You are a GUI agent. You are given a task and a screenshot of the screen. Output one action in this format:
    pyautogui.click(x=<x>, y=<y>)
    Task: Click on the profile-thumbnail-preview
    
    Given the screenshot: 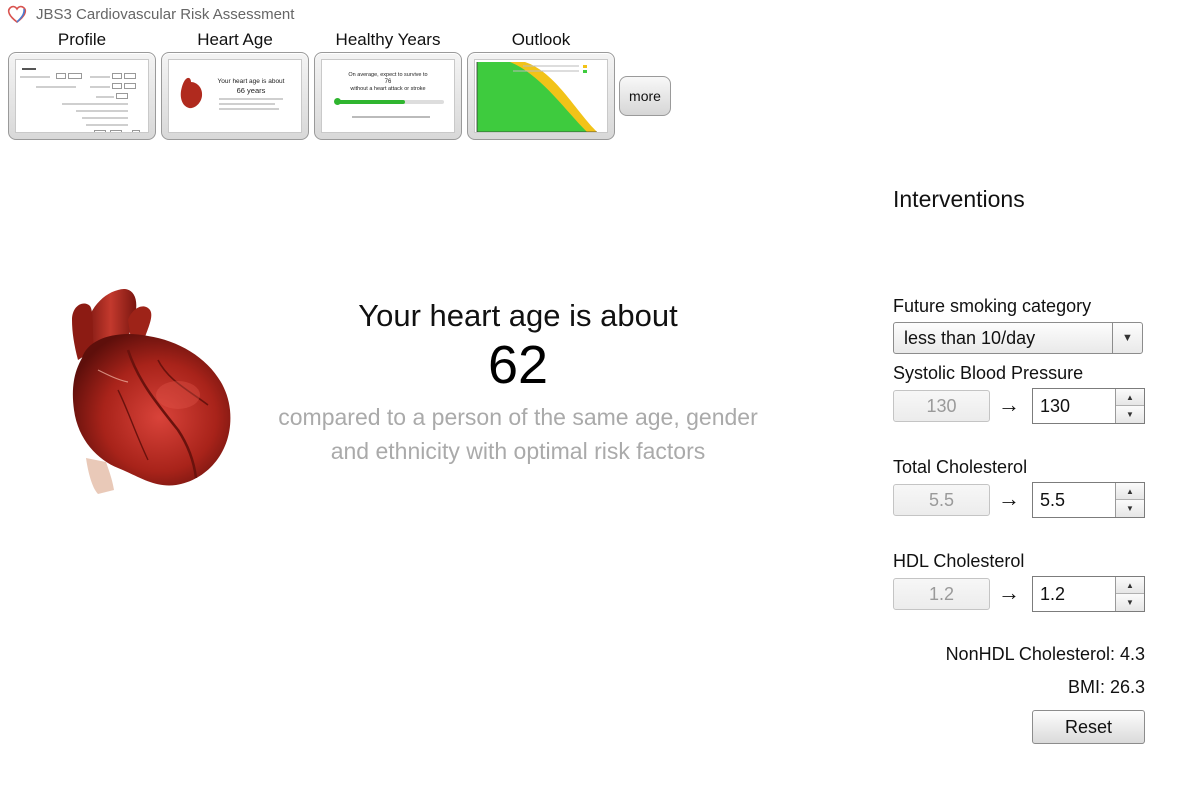 What is the action you would take?
    pyautogui.click(x=82, y=96)
    